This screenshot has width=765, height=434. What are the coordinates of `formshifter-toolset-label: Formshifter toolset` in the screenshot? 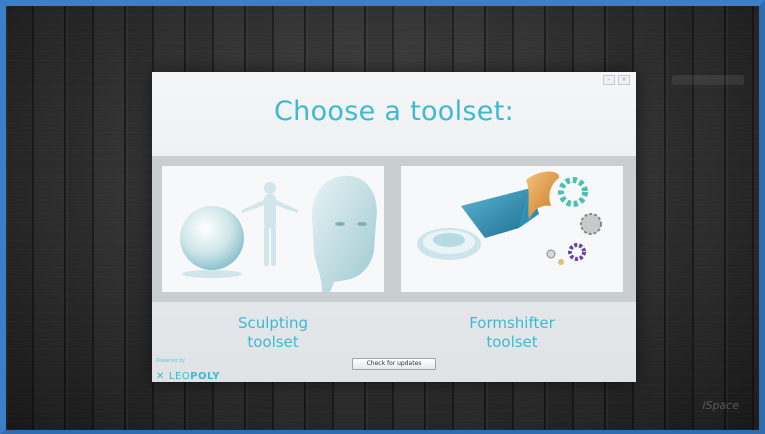 It's located at (512, 333).